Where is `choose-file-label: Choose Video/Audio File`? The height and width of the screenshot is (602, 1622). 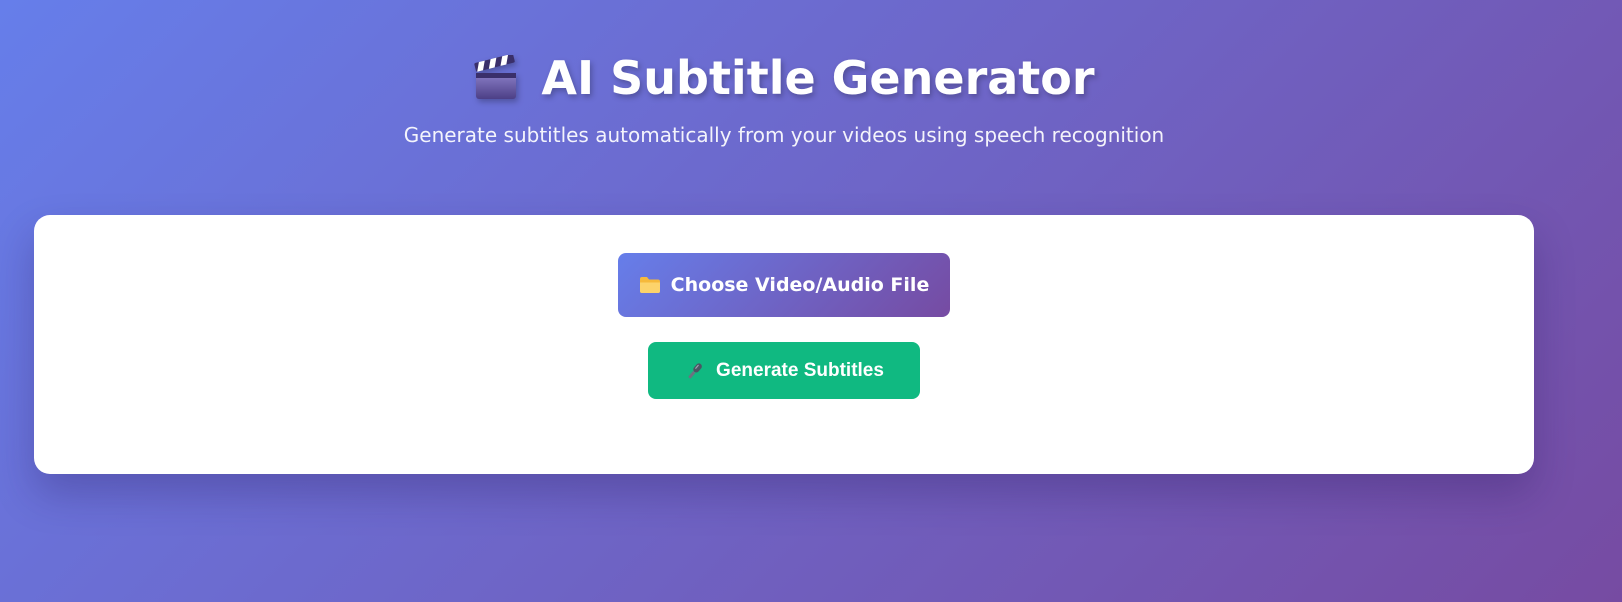
choose-file-label: Choose Video/Audio File is located at coordinates (800, 285).